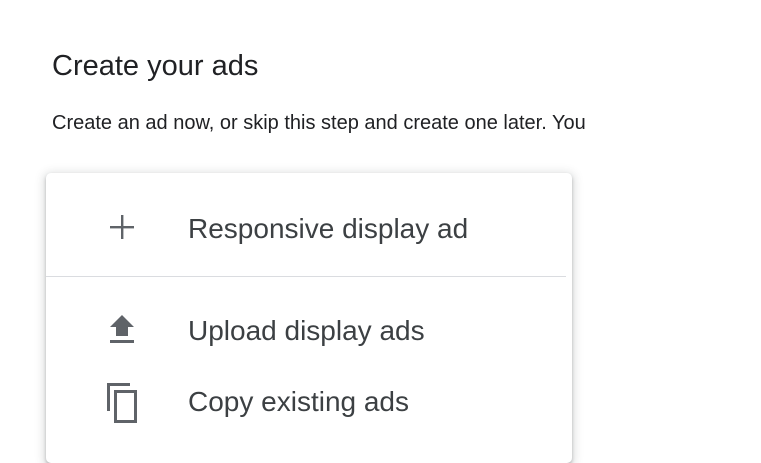 Image resolution: width=761 pixels, height=463 pixels. I want to click on menu-item-label: Responsive display ad, so click(328, 228).